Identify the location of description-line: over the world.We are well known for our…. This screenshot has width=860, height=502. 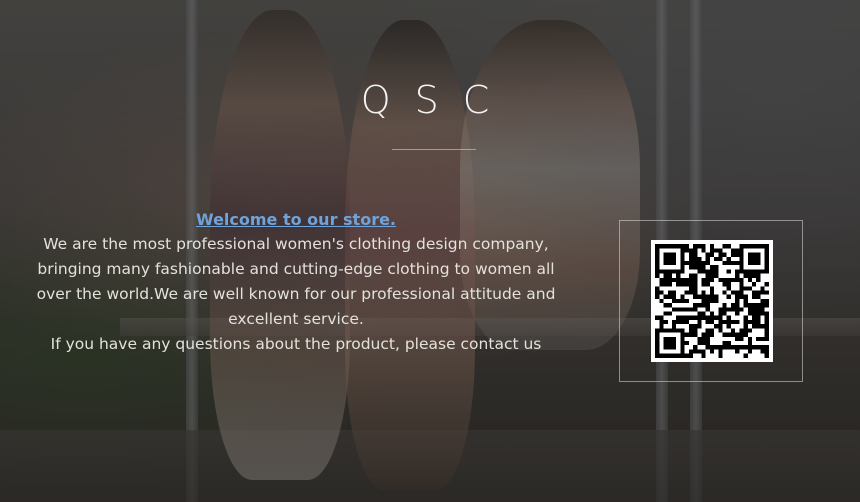
(296, 294).